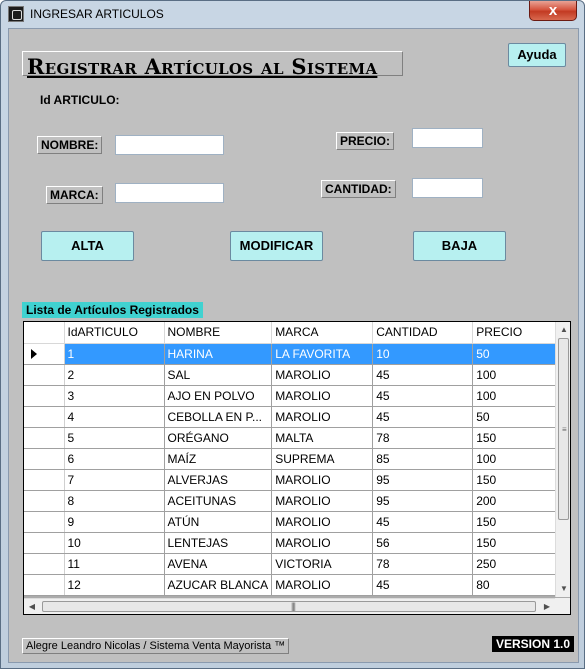 This screenshot has width=585, height=669. I want to click on table-row: 12 AZUCAR BLANCA MAROLIO 45 80, so click(294, 585).